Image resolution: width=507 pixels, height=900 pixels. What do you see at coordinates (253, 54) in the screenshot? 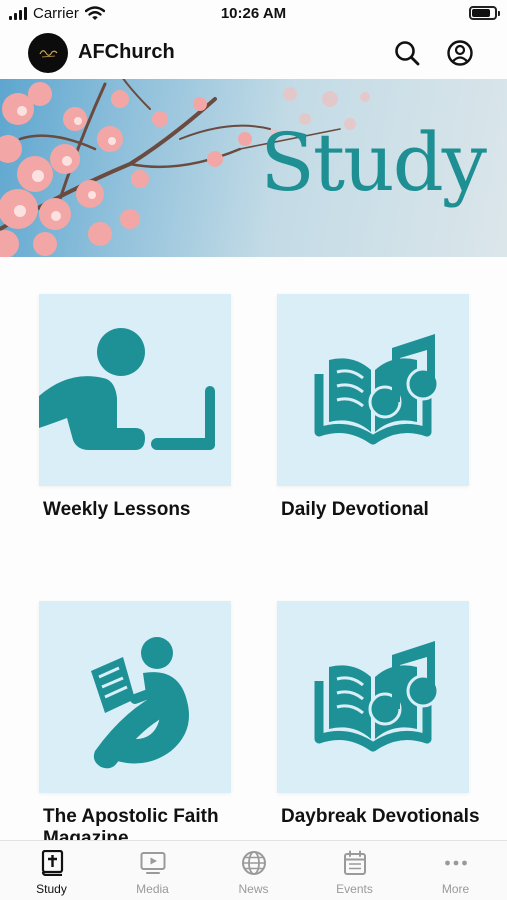
I see `app-header: AFChurch` at bounding box center [253, 54].